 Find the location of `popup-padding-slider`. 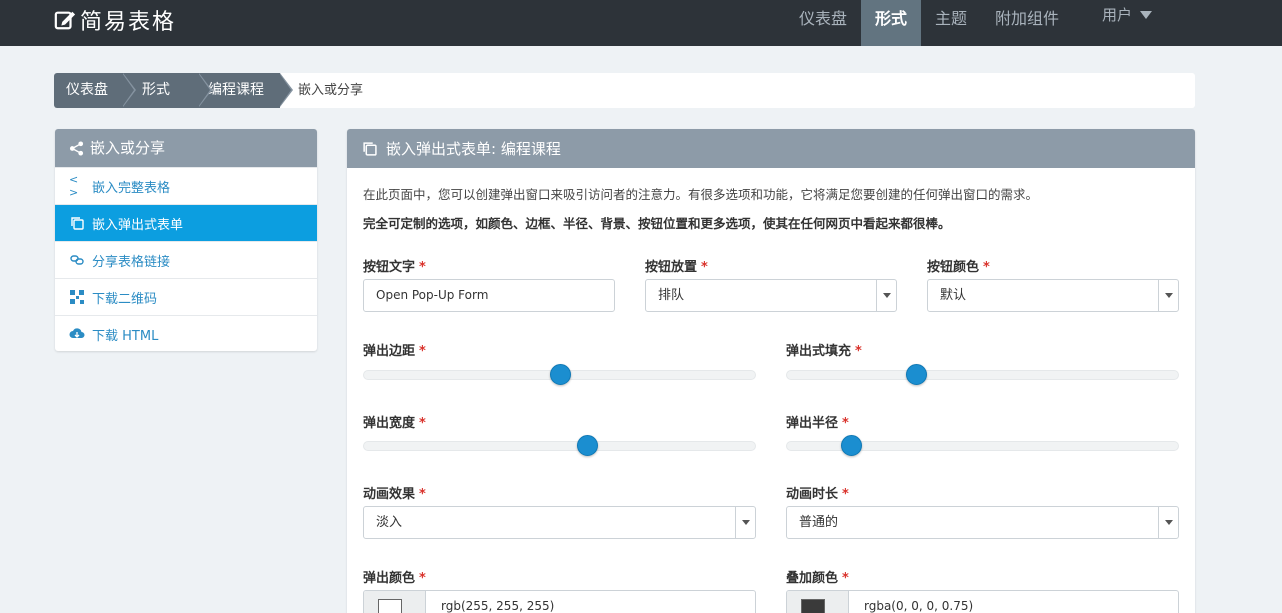

popup-padding-slider is located at coordinates (982, 374).